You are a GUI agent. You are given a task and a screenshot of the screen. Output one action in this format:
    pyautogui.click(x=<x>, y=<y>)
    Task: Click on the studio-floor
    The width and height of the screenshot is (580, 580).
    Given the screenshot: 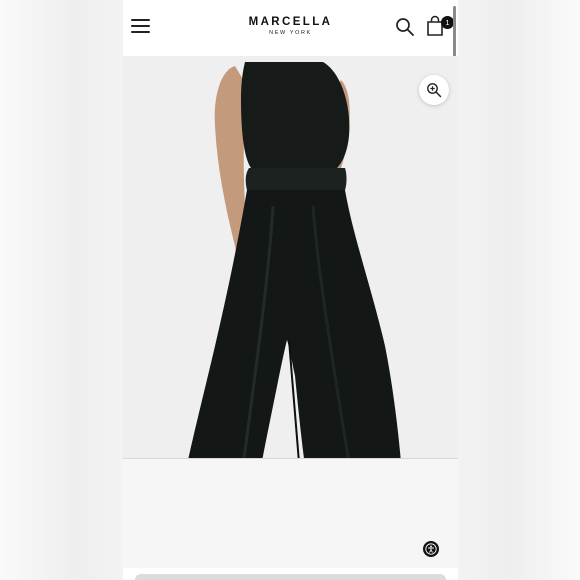 What is the action you would take?
    pyautogui.click(x=290, y=513)
    